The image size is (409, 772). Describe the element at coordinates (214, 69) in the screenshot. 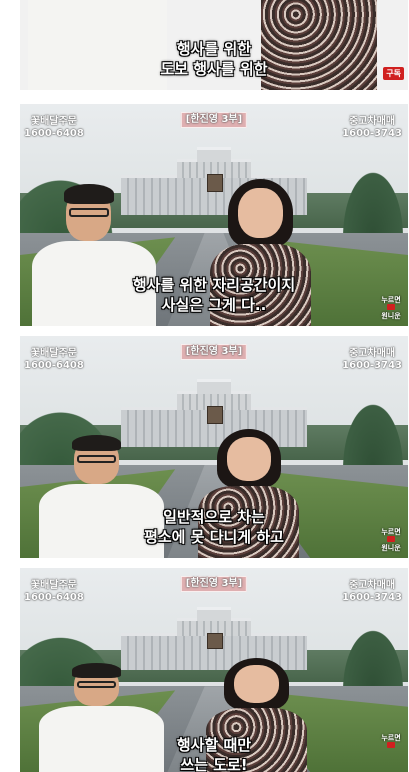

I see `subtitle-line-2: 도보 행사를 위한` at that location.